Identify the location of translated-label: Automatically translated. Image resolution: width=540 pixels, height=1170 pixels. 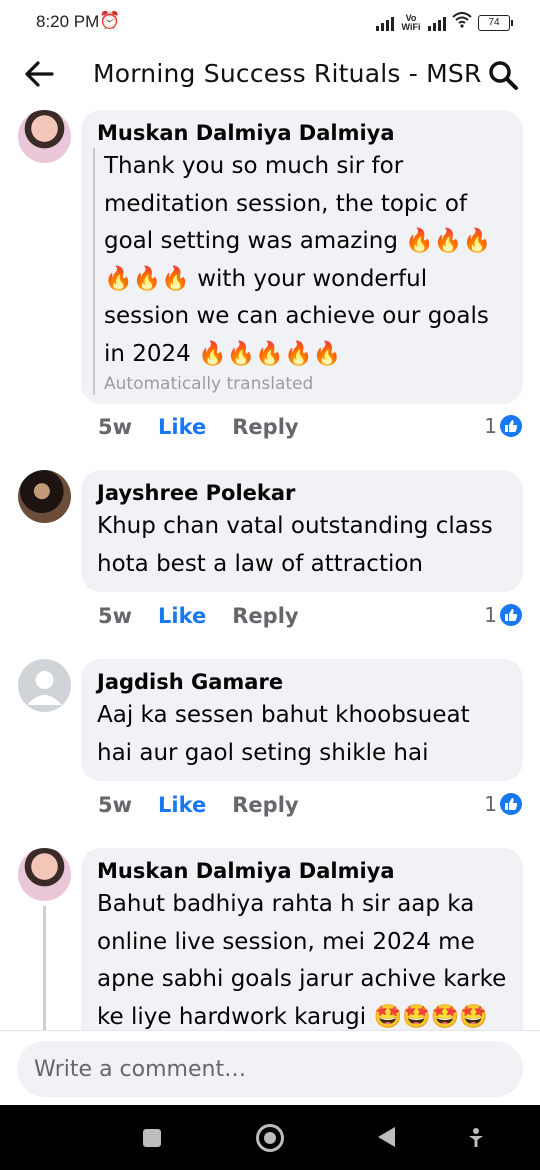
(305, 384).